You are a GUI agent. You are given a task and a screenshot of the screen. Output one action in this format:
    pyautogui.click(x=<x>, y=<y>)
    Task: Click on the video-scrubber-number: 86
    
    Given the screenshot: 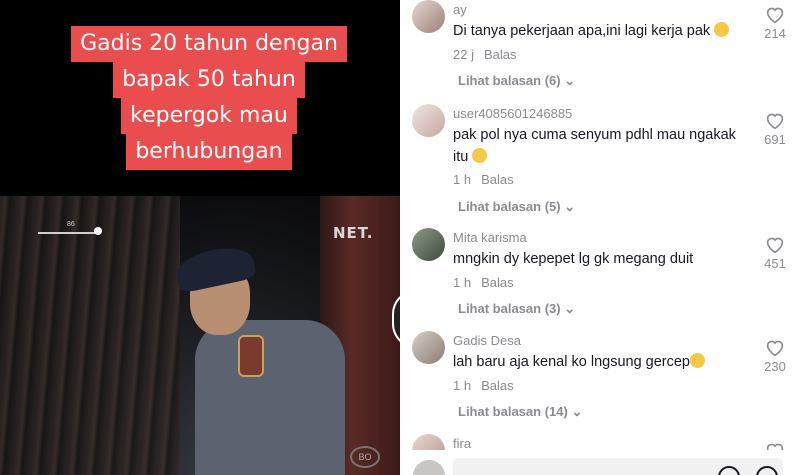 What is the action you would take?
    pyautogui.click(x=71, y=224)
    